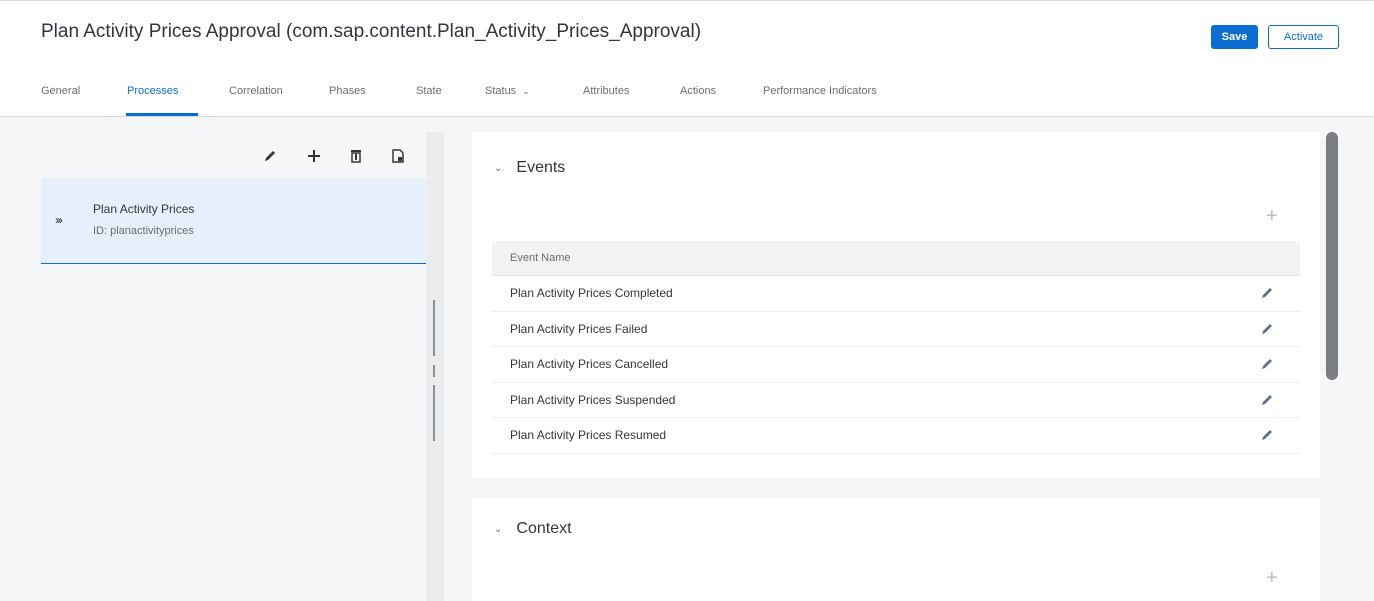  Describe the element at coordinates (544, 528) in the screenshot. I see `context-section-title: Context` at that location.